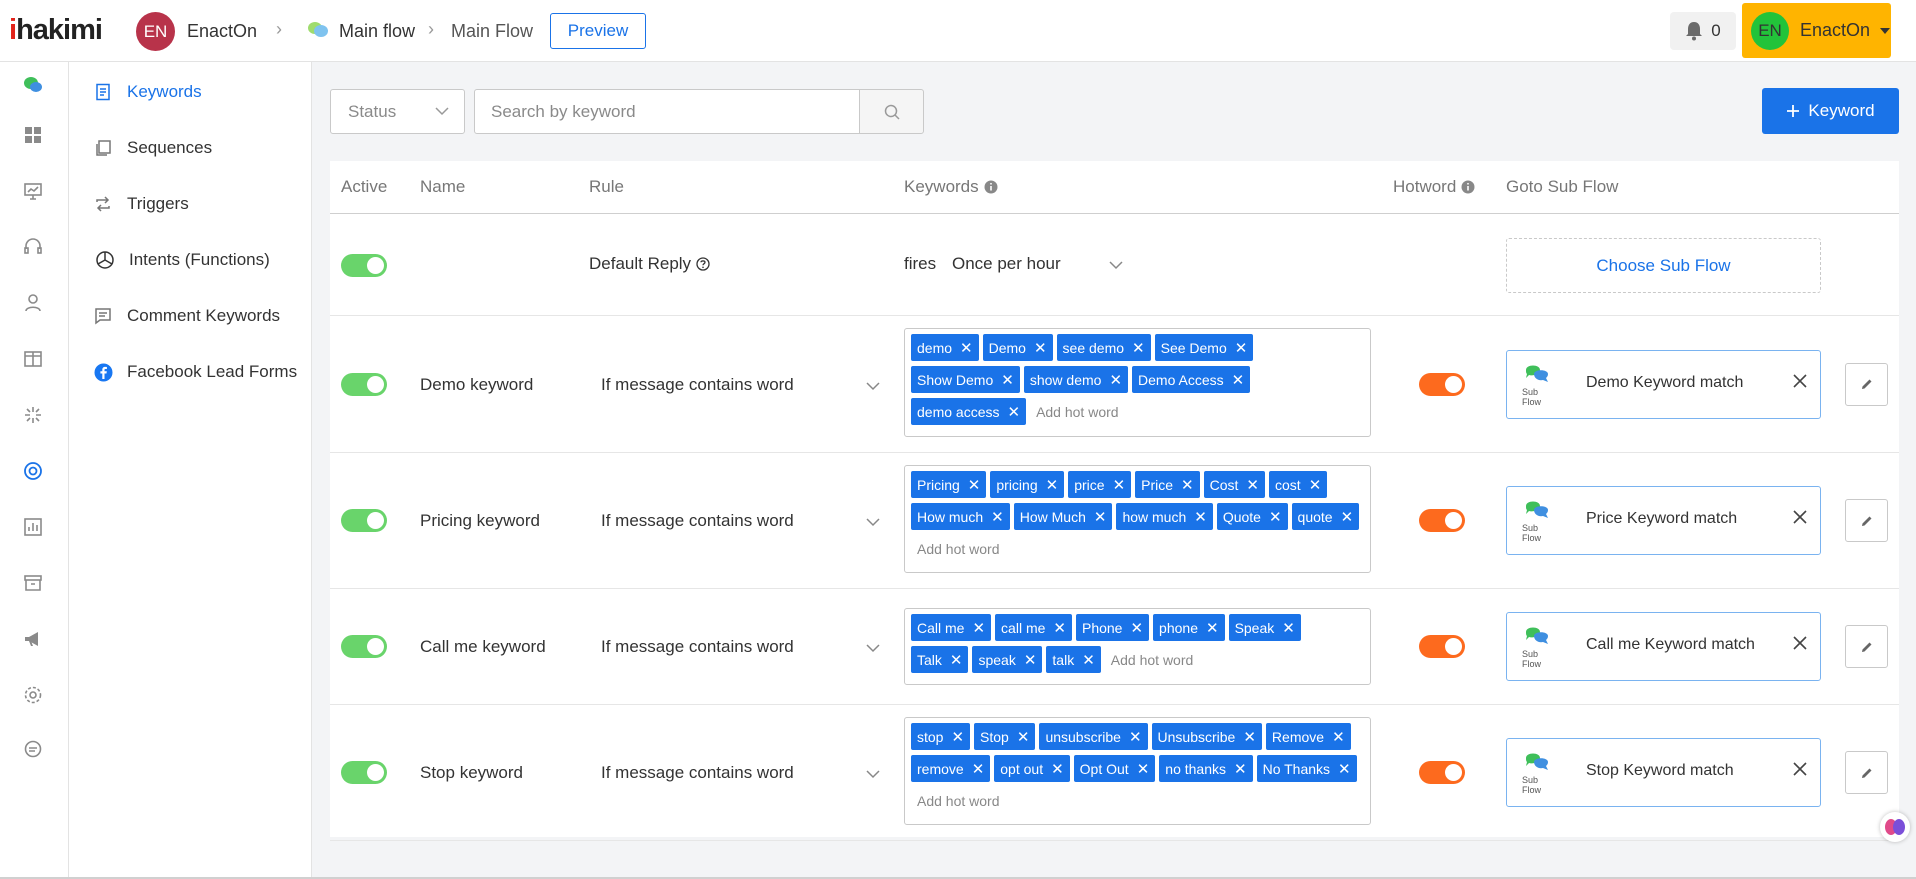 The image size is (1916, 879). Describe the element at coordinates (377, 31) in the screenshot. I see `breadcrumb-main-flow: Main flow` at that location.